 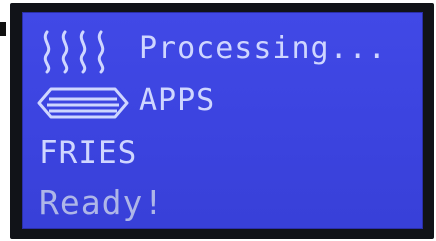 I want to click on tray-icon, so click(x=83, y=103).